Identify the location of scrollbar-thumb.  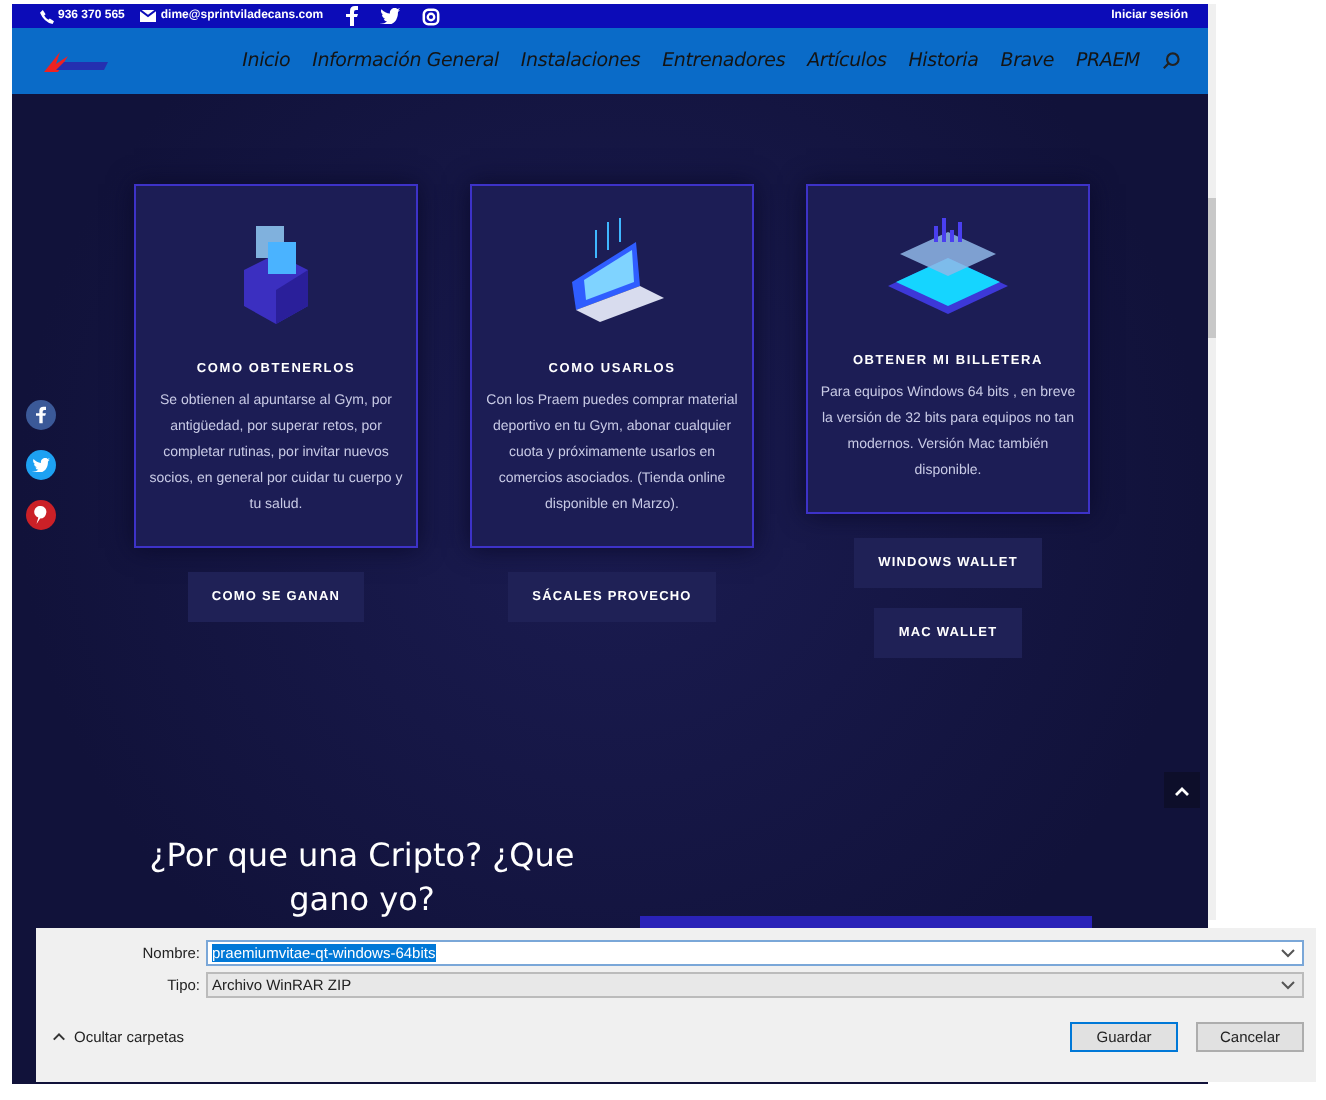
(1212, 268).